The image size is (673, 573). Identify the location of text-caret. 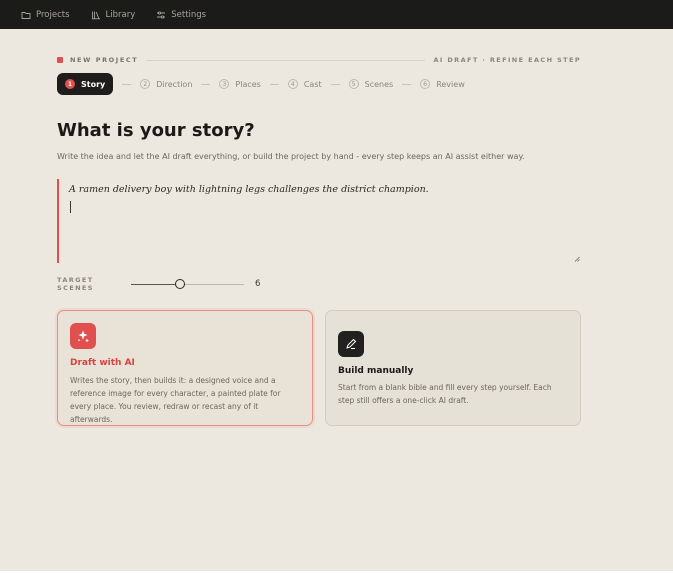
(70, 207).